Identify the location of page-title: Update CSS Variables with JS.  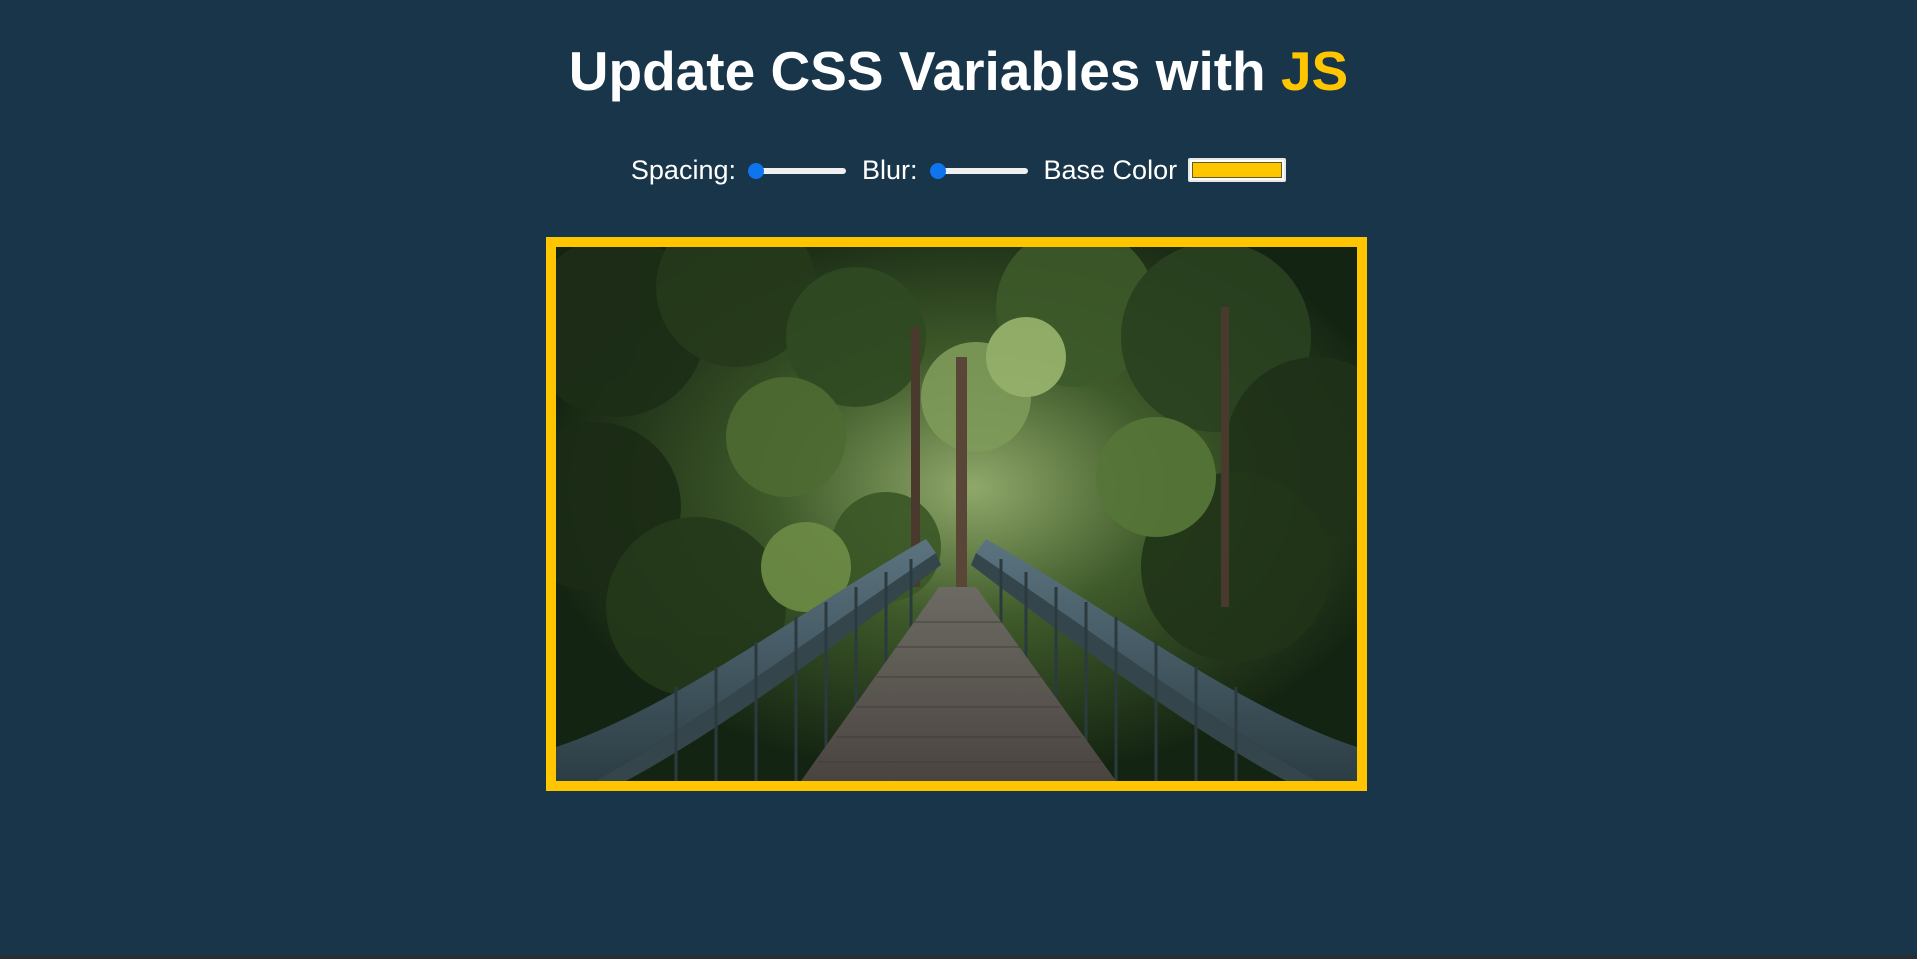
(958, 71).